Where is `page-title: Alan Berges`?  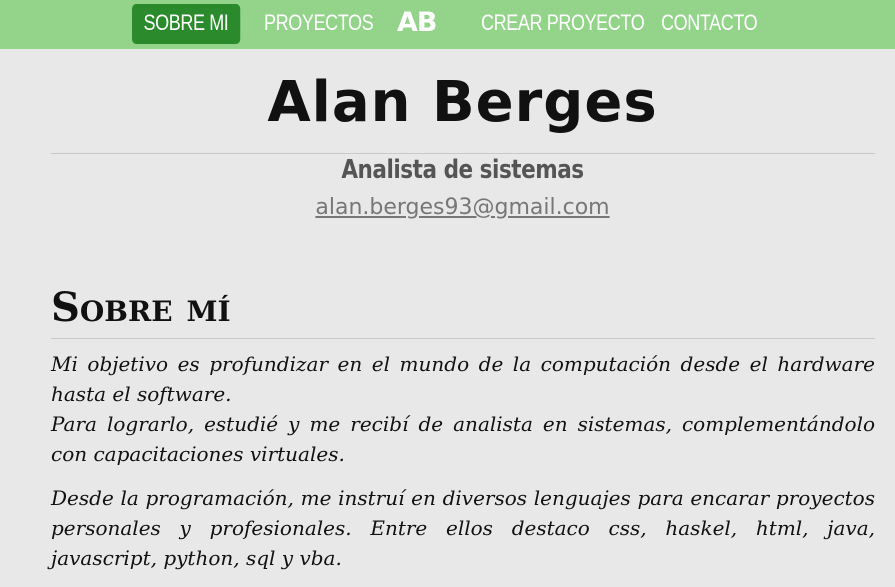 page-title: Alan Berges is located at coordinates (462, 102).